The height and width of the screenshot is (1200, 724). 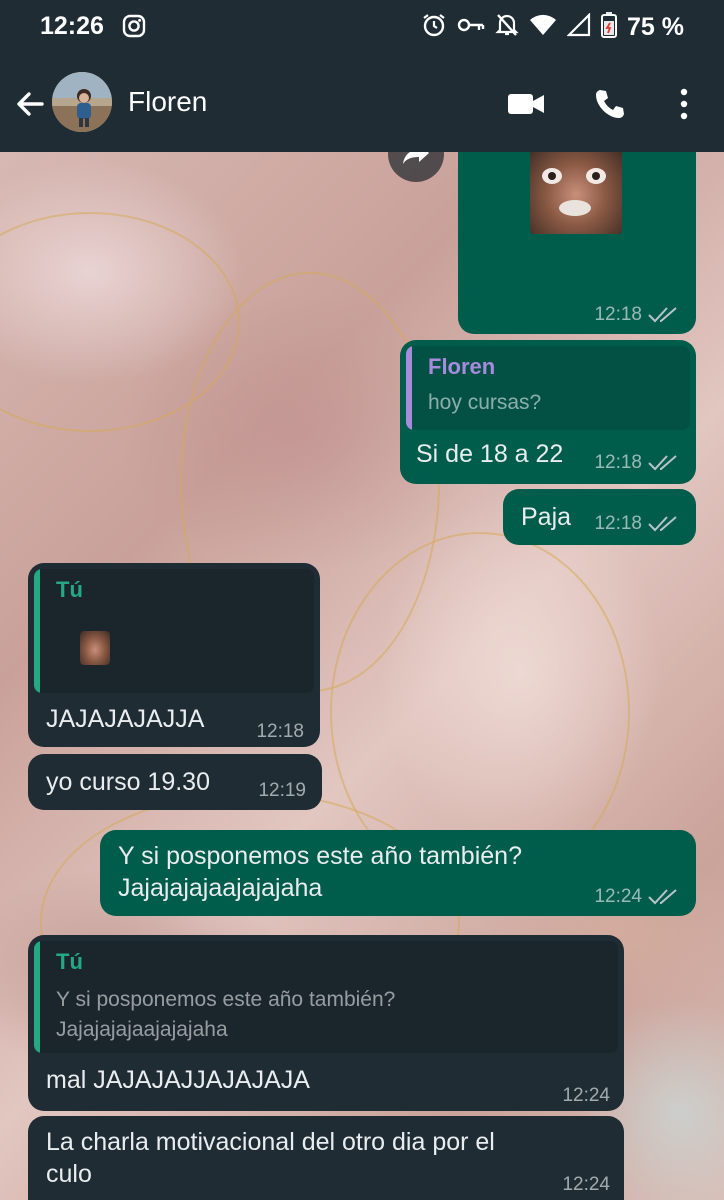 I want to click on message-text: yo curso 19.30, so click(x=128, y=782).